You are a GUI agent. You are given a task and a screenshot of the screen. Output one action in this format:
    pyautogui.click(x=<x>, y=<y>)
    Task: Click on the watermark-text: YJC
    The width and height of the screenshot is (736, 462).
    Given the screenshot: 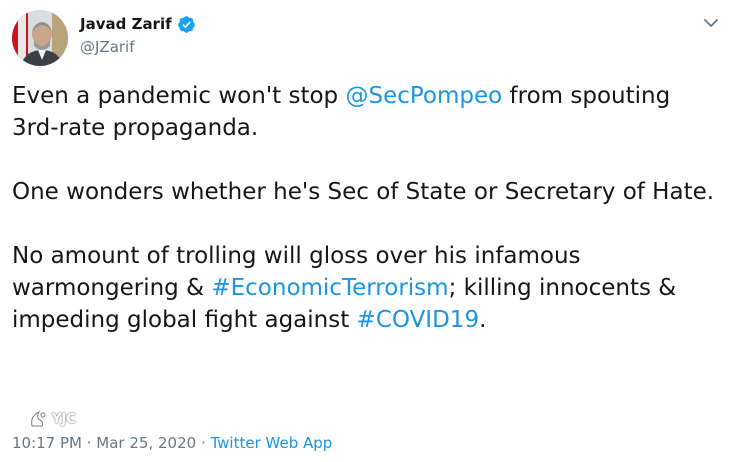 What is the action you would take?
    pyautogui.click(x=64, y=419)
    